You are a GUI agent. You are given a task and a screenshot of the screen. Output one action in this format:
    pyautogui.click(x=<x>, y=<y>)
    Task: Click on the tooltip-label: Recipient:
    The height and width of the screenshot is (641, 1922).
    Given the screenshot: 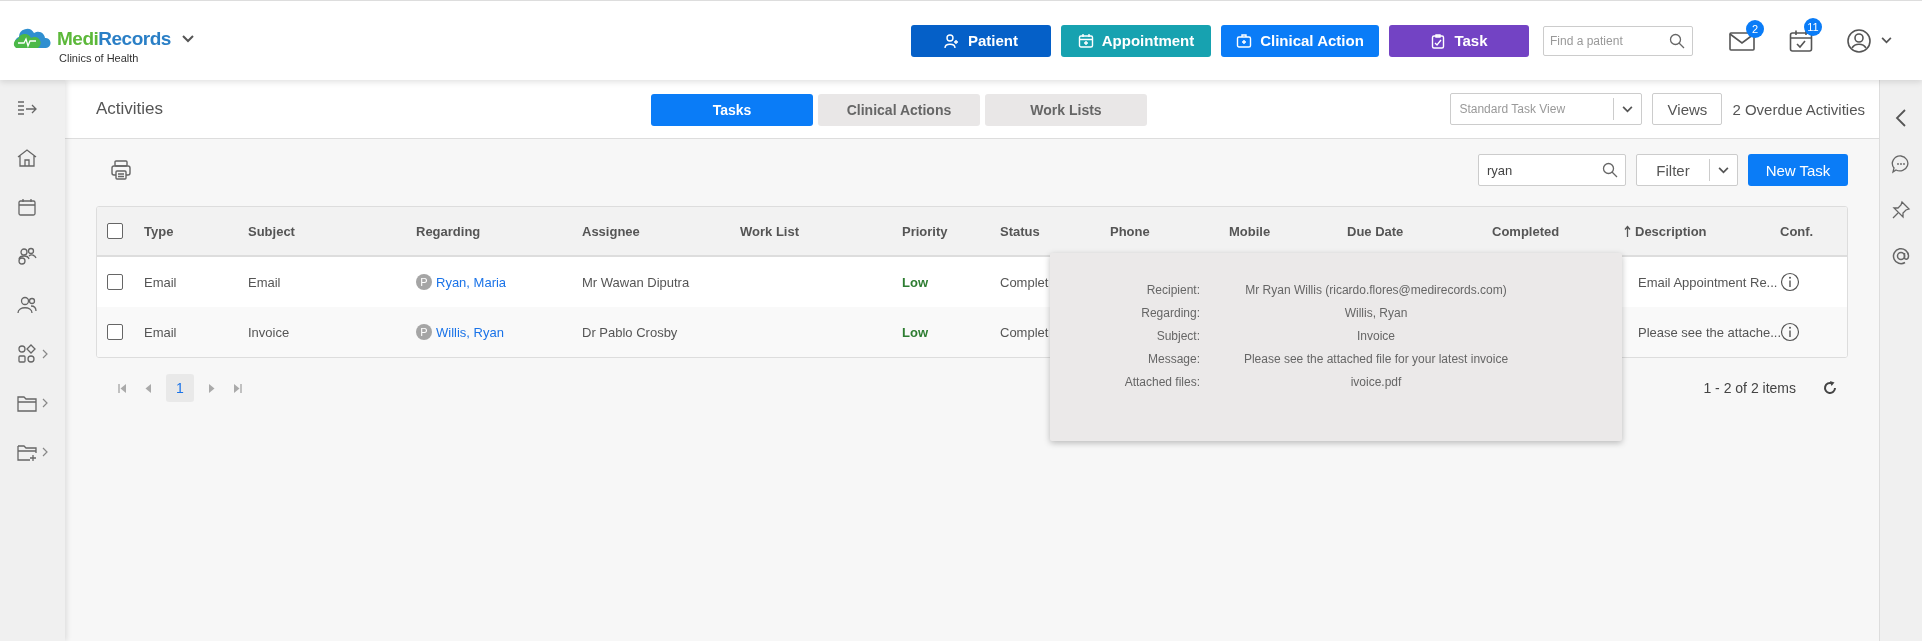 What is the action you would take?
    pyautogui.click(x=1172, y=290)
    